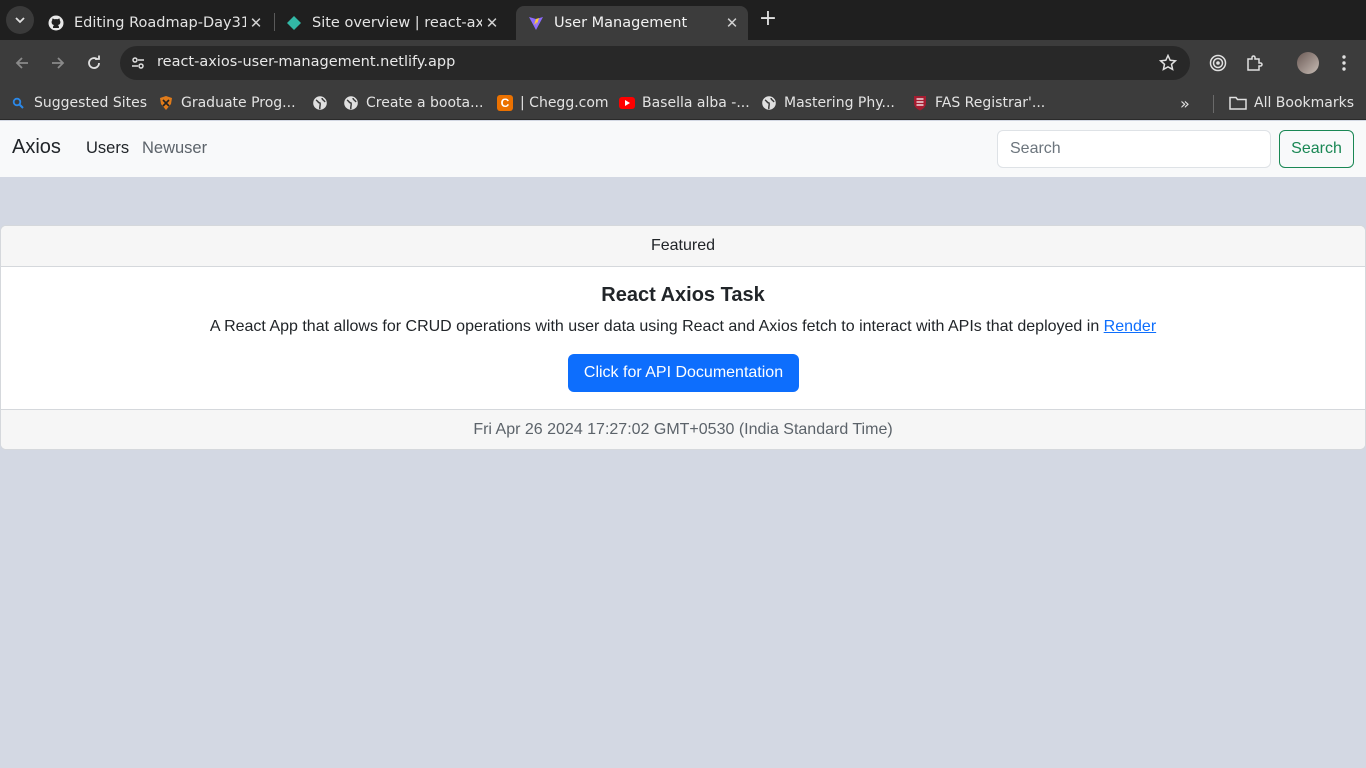 This screenshot has height=768, width=1366. I want to click on bookmark-suggested-sites: Suggested Sites, so click(79, 103).